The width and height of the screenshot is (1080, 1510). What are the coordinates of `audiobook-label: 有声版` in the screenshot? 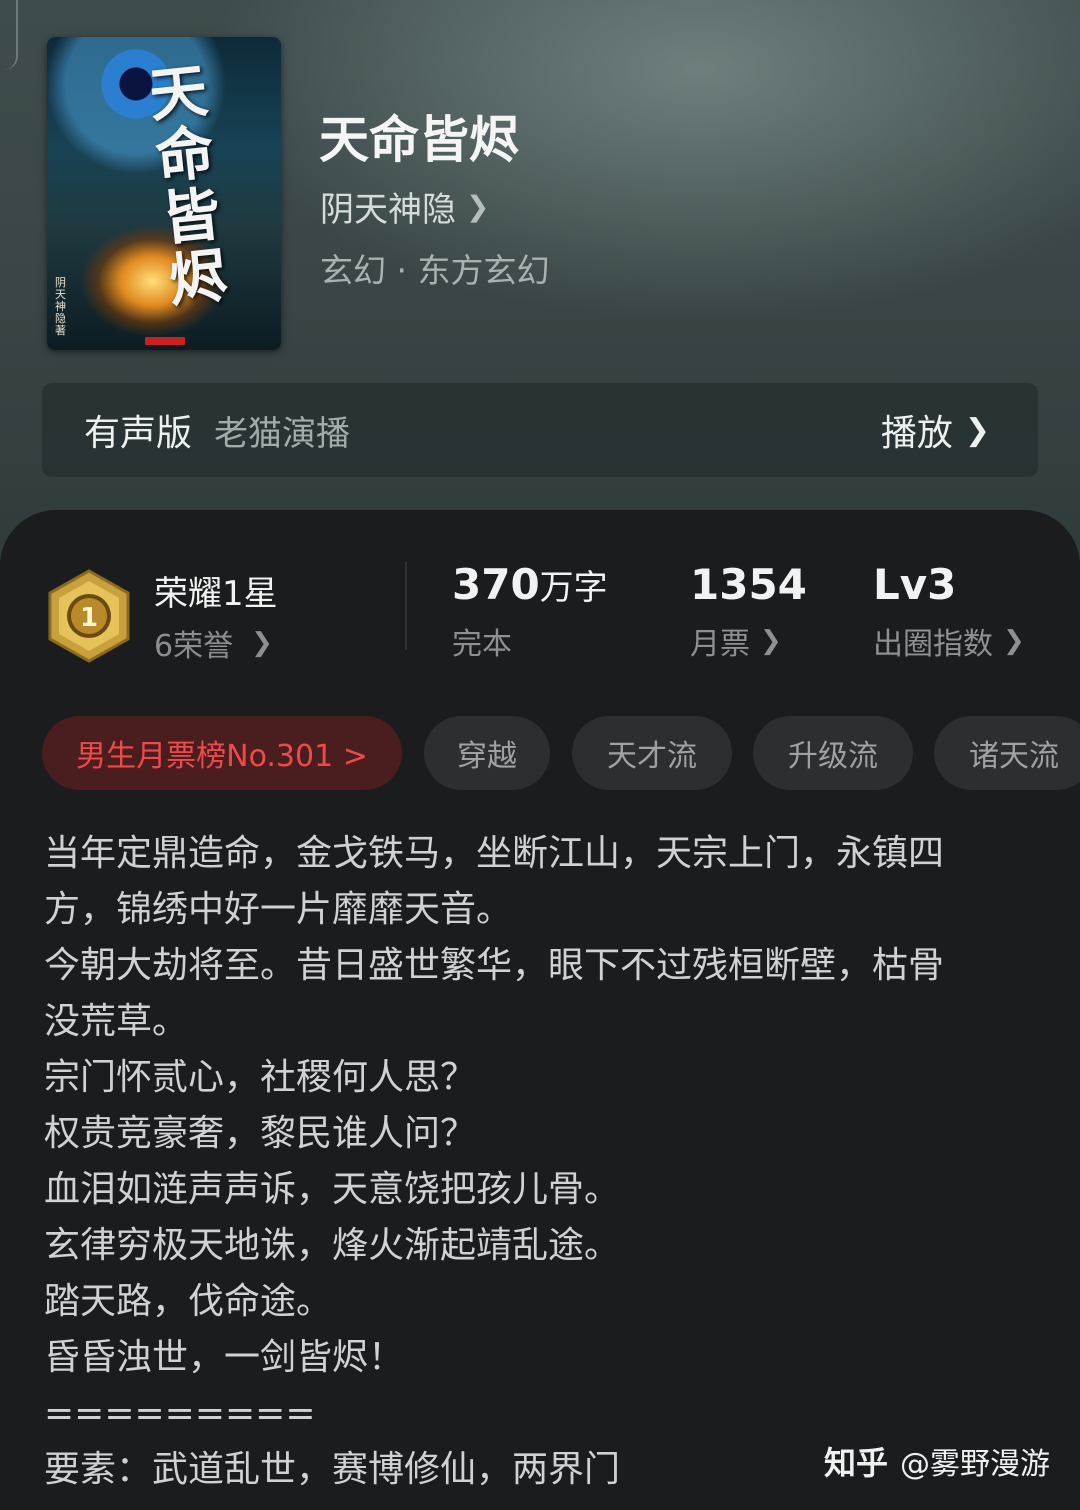 It's located at (138, 433).